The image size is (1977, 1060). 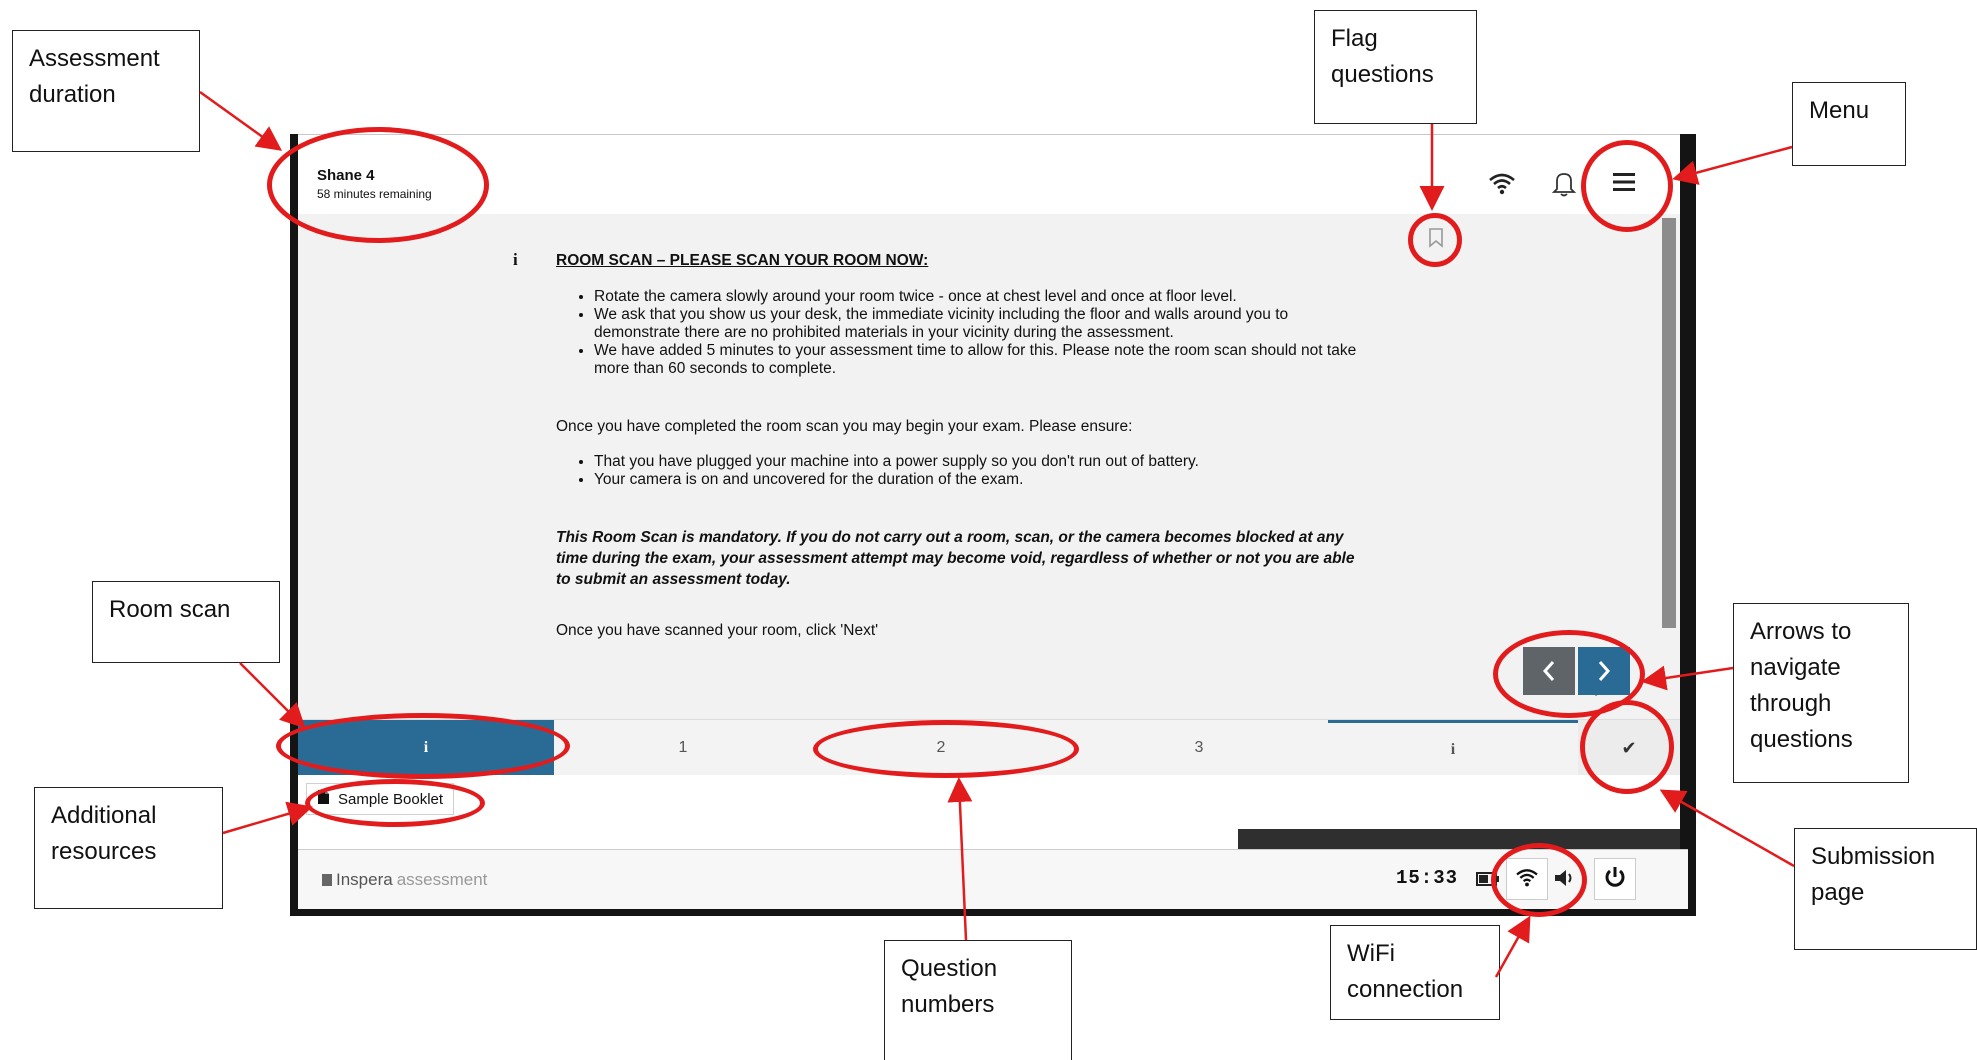 What do you see at coordinates (1727, 828) in the screenshot?
I see `arrow-submission` at bounding box center [1727, 828].